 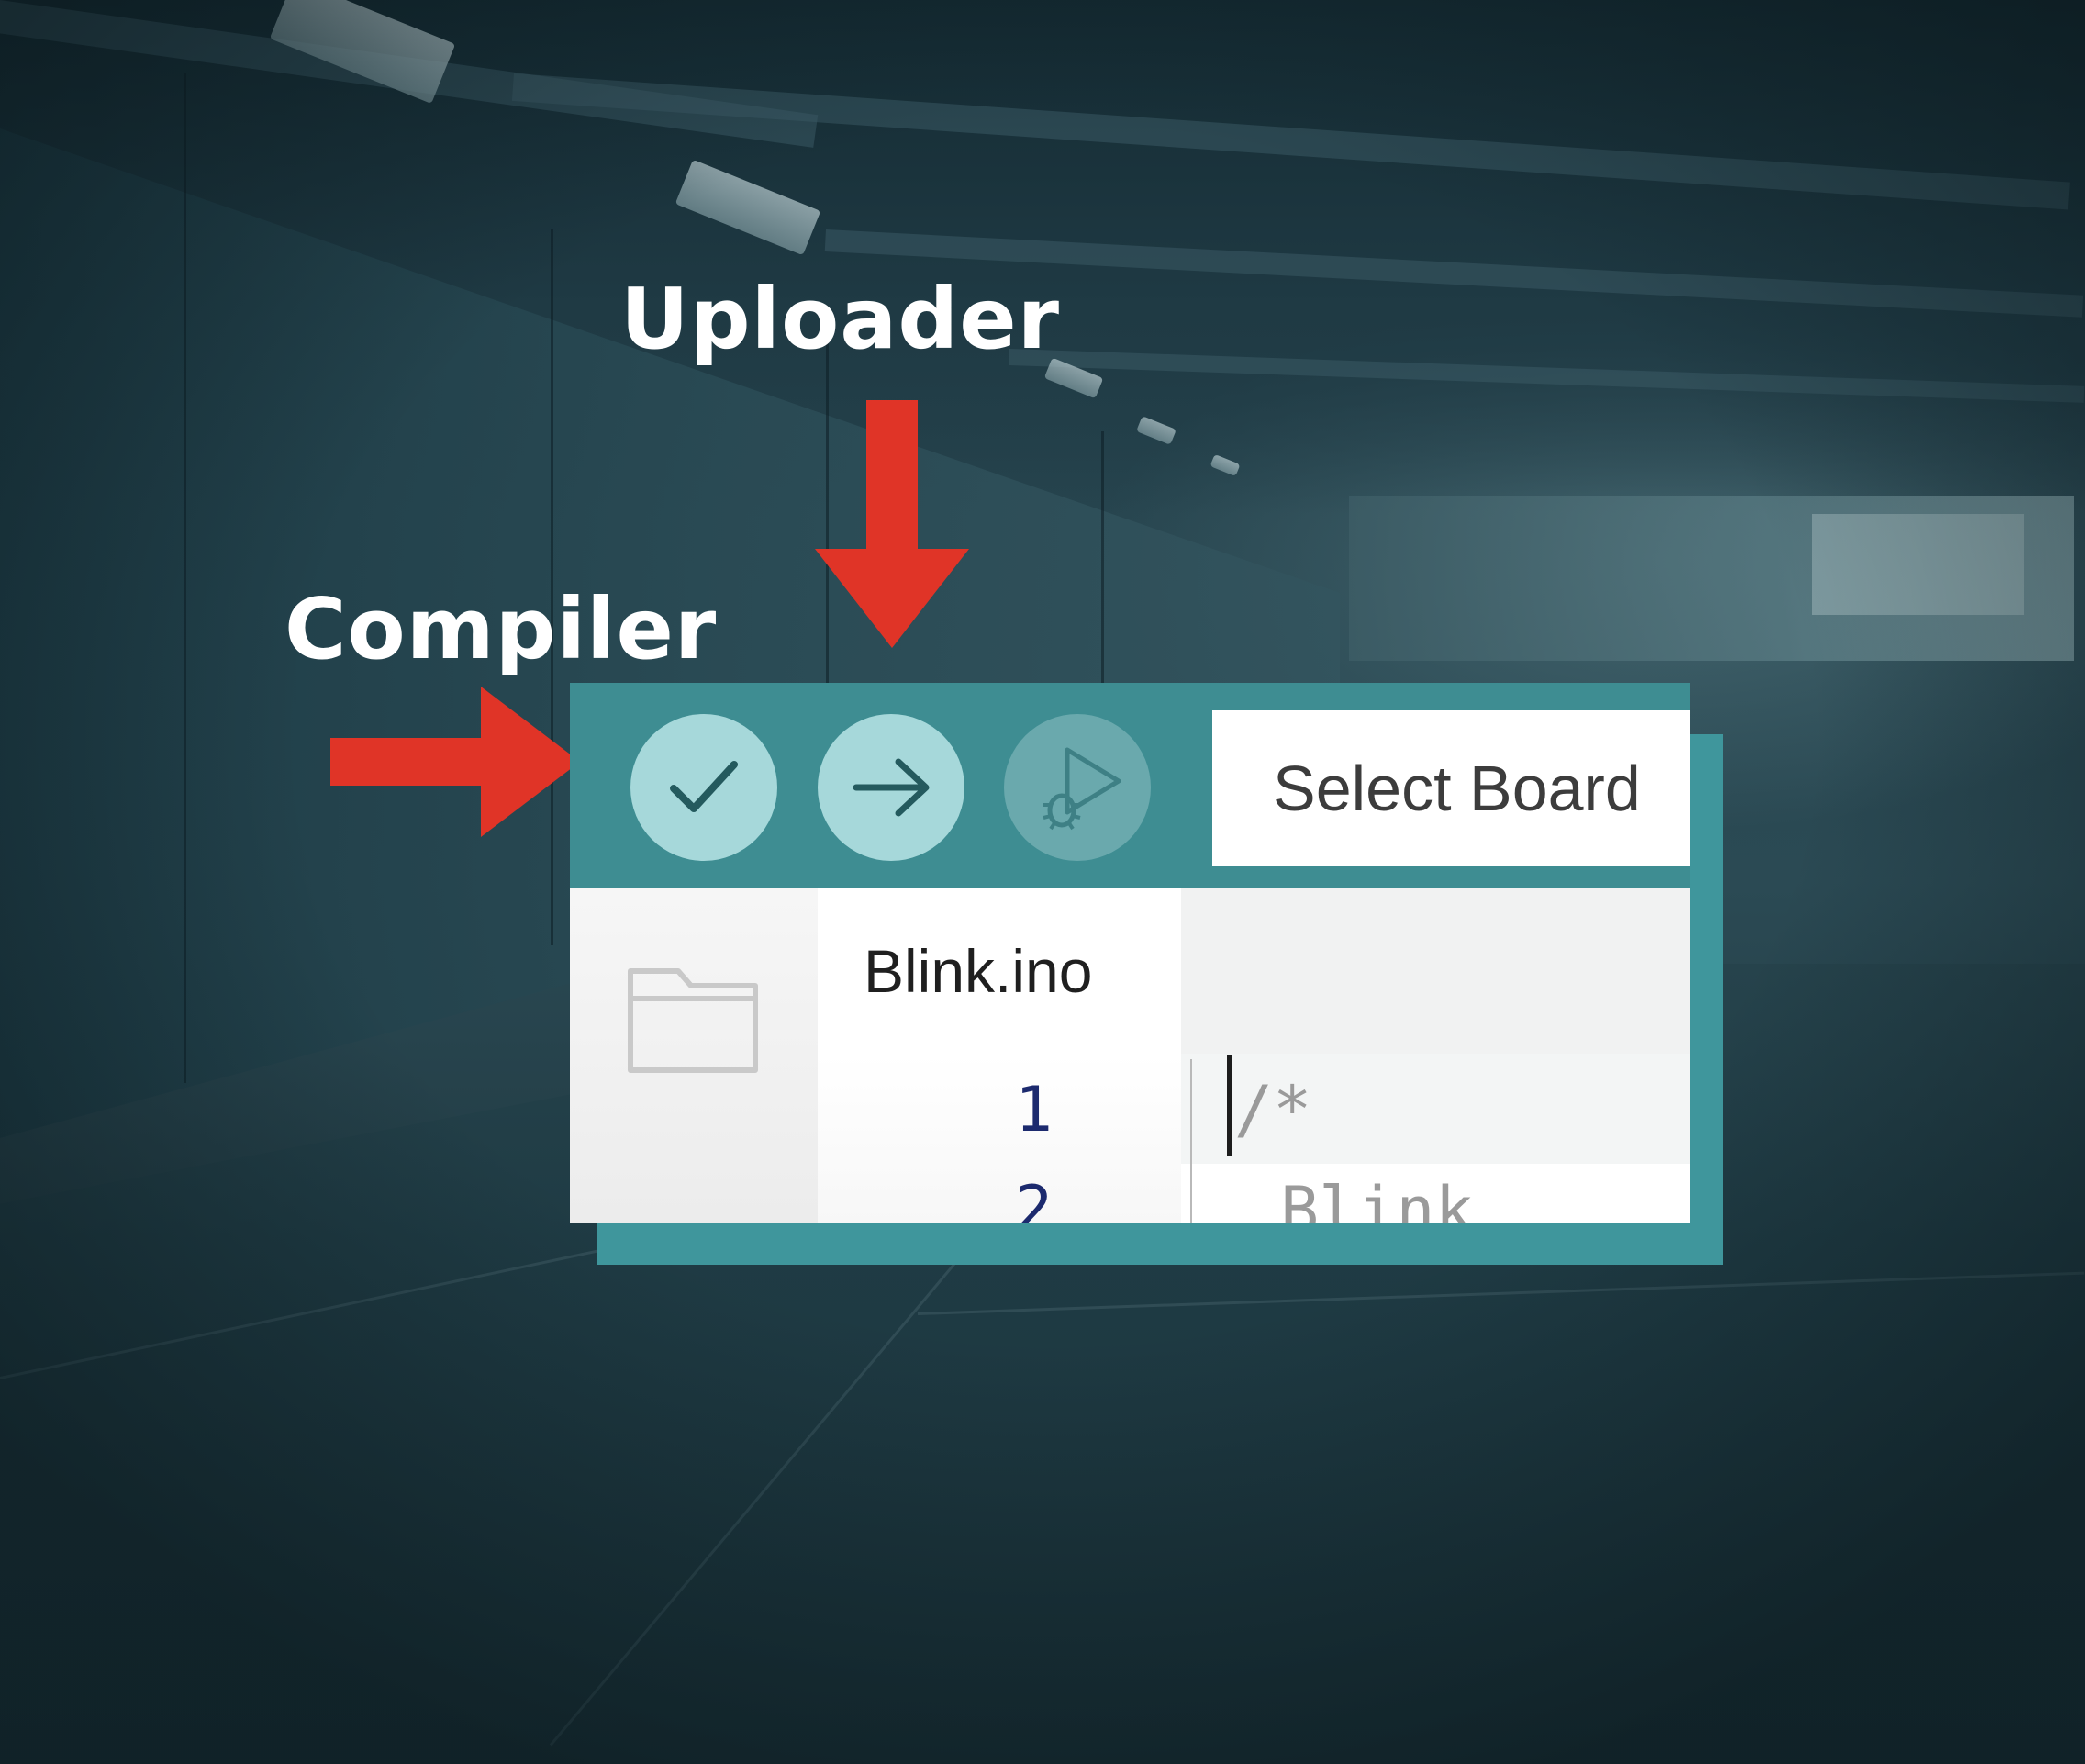 What do you see at coordinates (501, 629) in the screenshot?
I see `compiler-label: Compiler` at bounding box center [501, 629].